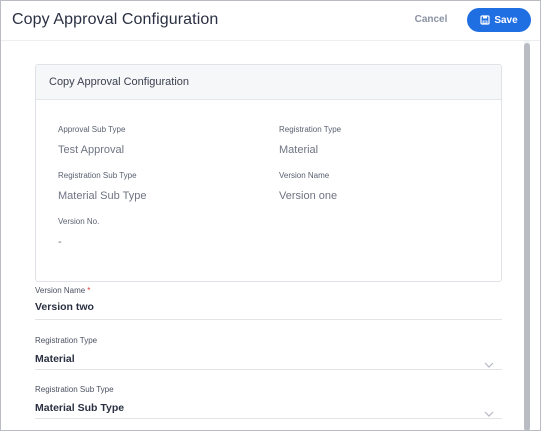 Image resolution: width=541 pixels, height=431 pixels. Describe the element at coordinates (78, 232) in the screenshot. I see `version-no-info: Version No. -` at that location.